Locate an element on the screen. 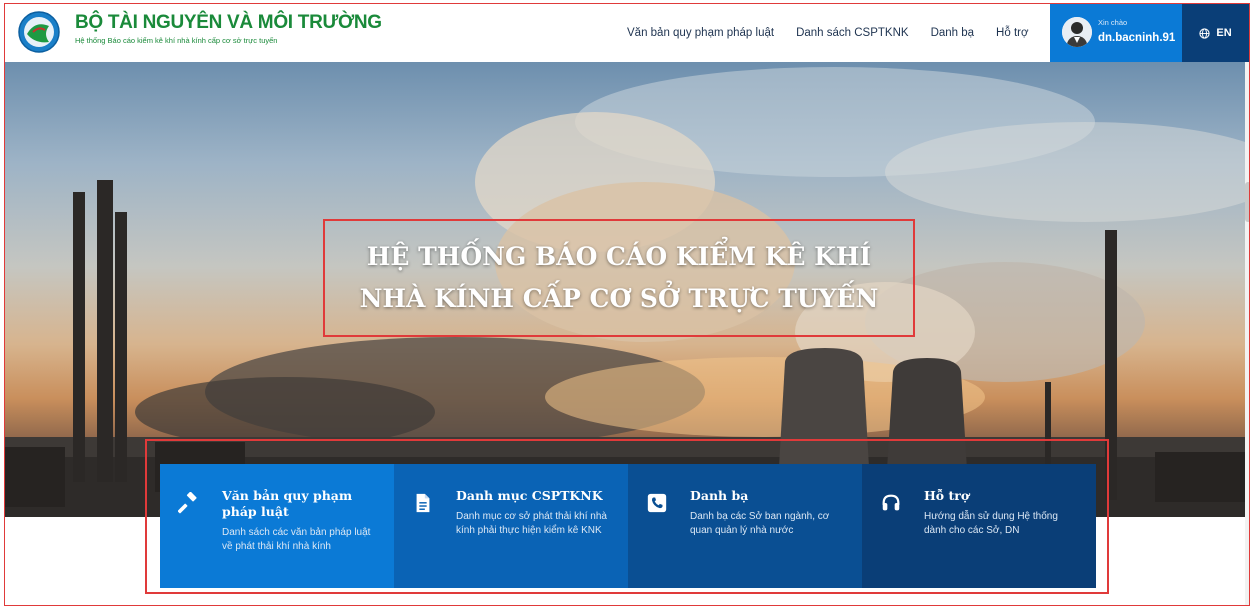 This screenshot has height=607, width=1255. scrollbar-thumb is located at coordinates (1247, 202).